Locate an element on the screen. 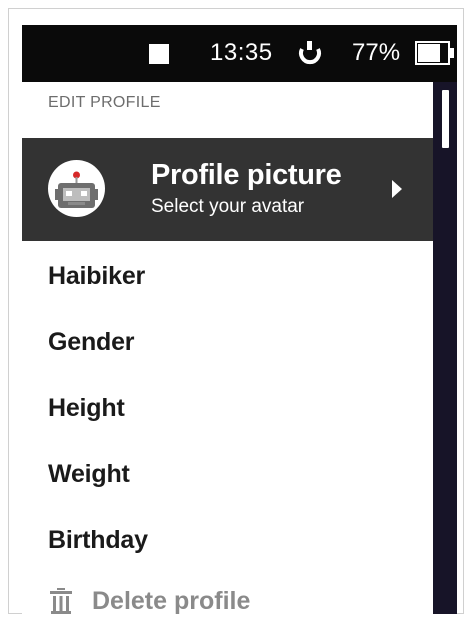 This screenshot has width=470, height=625. chevron-right-icon is located at coordinates (397, 189).